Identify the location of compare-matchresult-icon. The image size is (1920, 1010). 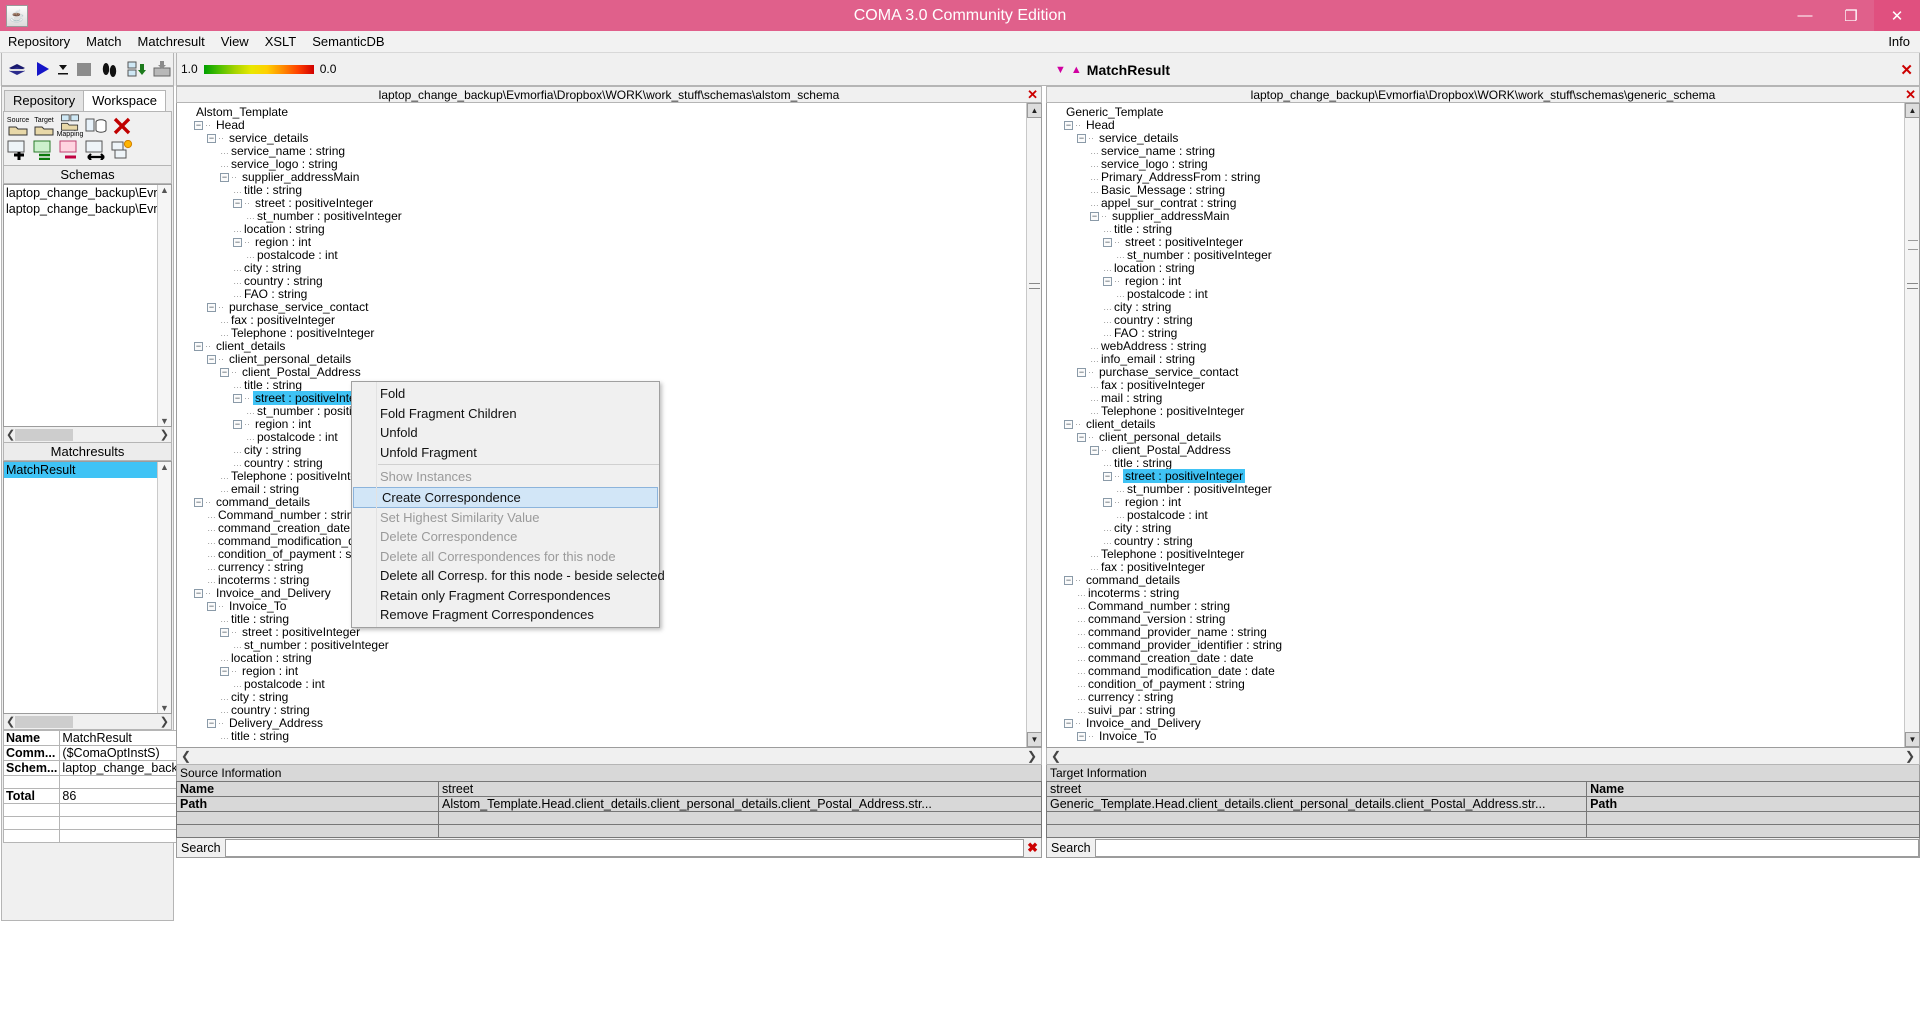
(96, 150).